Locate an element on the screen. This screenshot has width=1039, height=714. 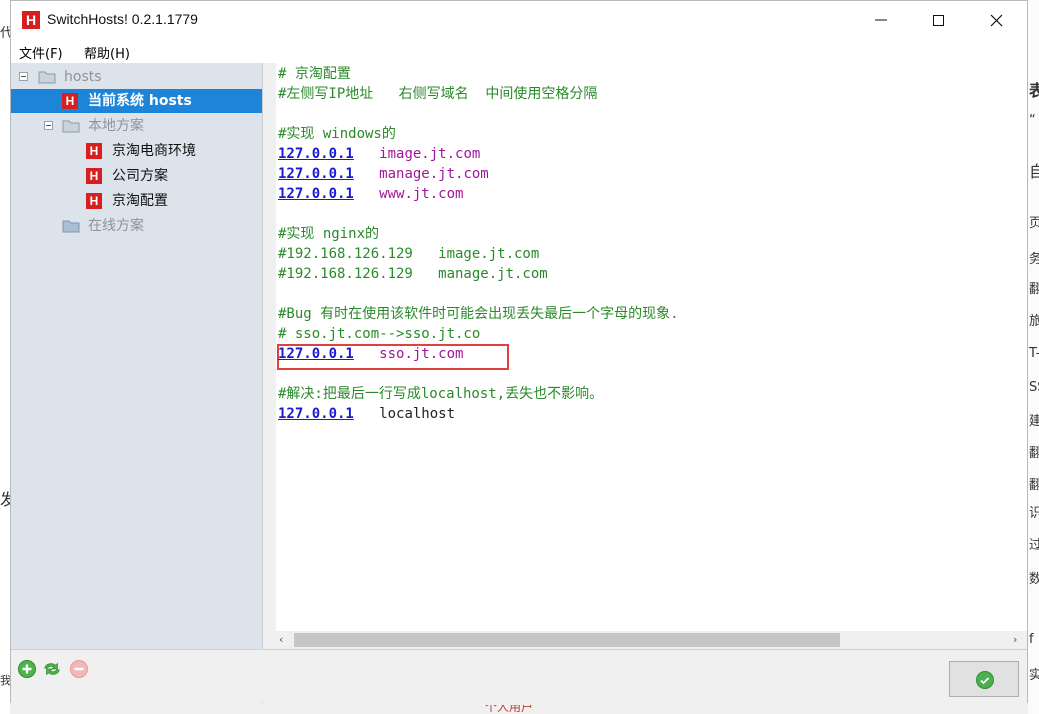
editor-toolbar is located at coordinates (645, 677).